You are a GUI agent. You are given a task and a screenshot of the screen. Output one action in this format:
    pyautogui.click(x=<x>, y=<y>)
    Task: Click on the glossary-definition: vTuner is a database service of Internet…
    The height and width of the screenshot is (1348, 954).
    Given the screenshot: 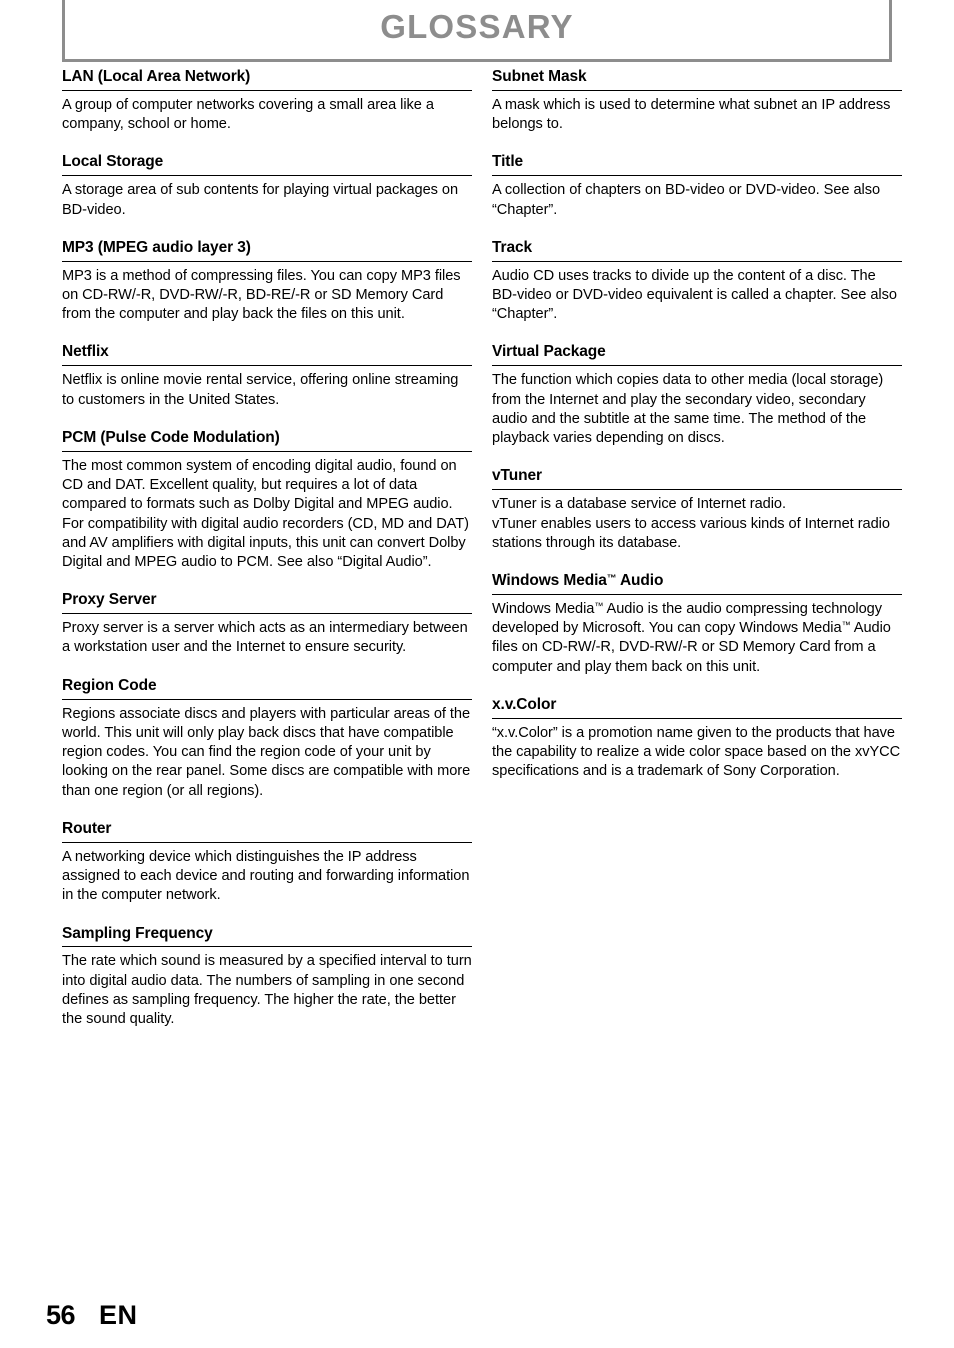 What is the action you would take?
    pyautogui.click(x=691, y=523)
    